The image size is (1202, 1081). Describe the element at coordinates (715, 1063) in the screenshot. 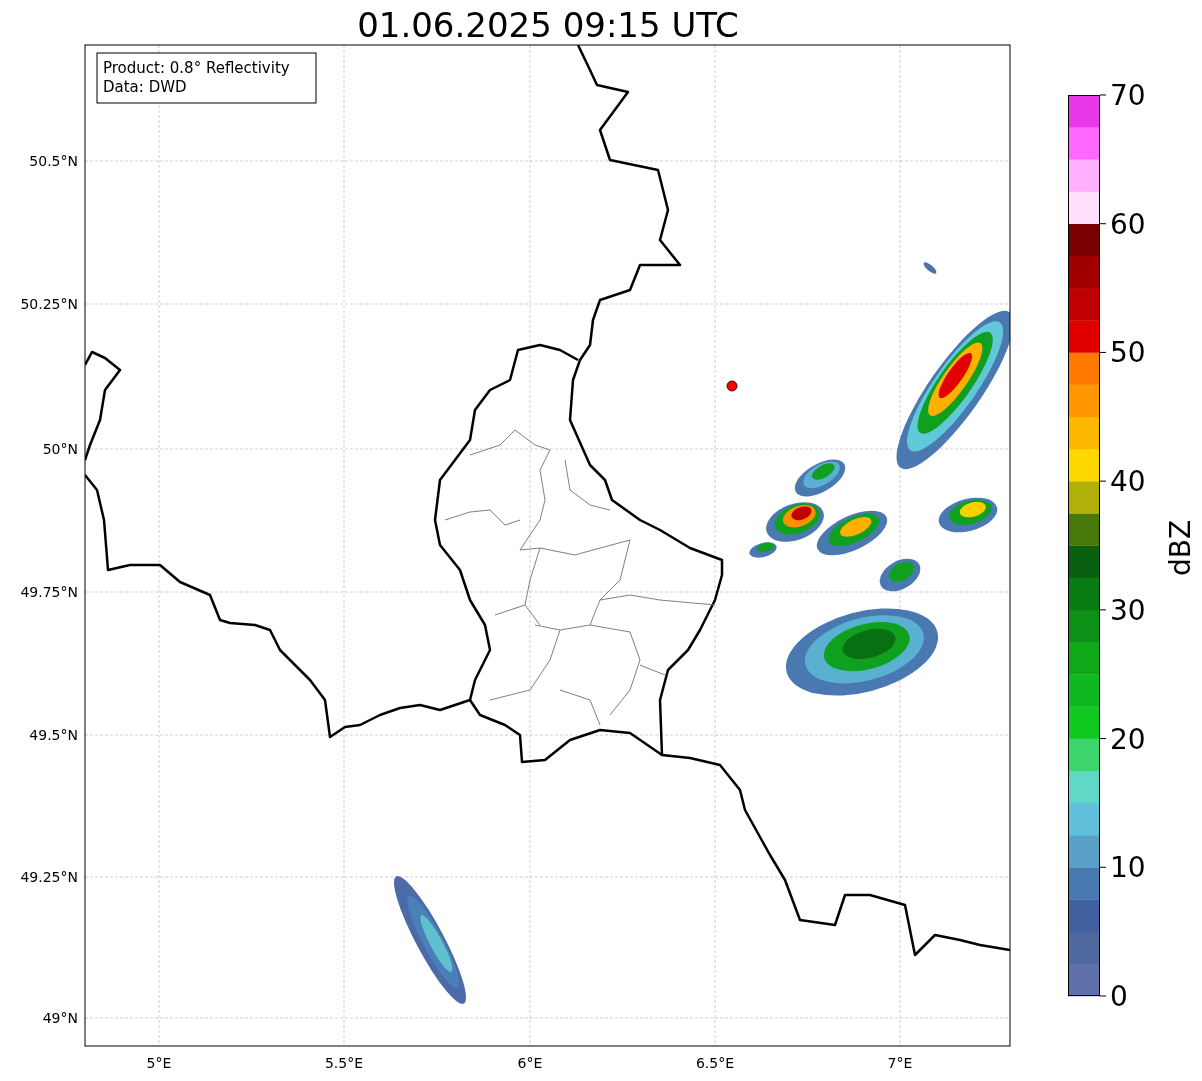

I see `axis-tick-label: 6.5°E` at that location.